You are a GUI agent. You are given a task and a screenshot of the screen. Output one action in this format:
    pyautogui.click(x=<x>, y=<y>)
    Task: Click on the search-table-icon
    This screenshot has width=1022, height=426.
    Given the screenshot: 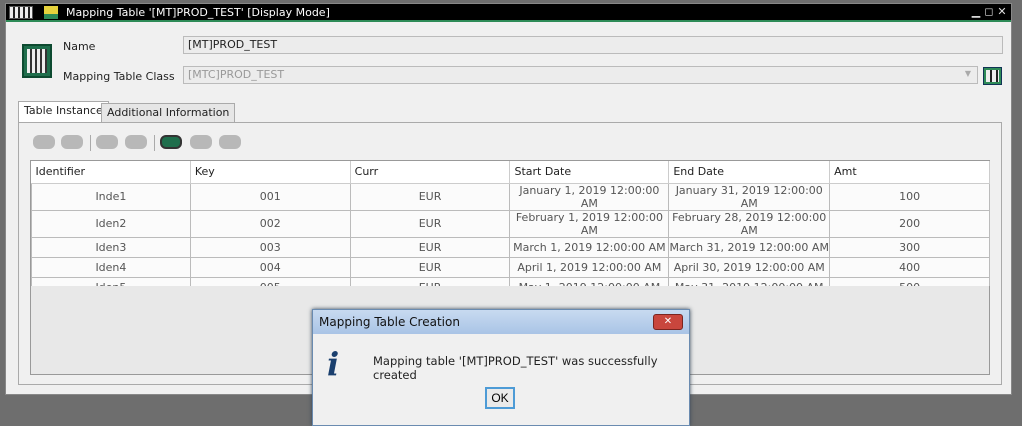 What is the action you would take?
    pyautogui.click(x=171, y=142)
    